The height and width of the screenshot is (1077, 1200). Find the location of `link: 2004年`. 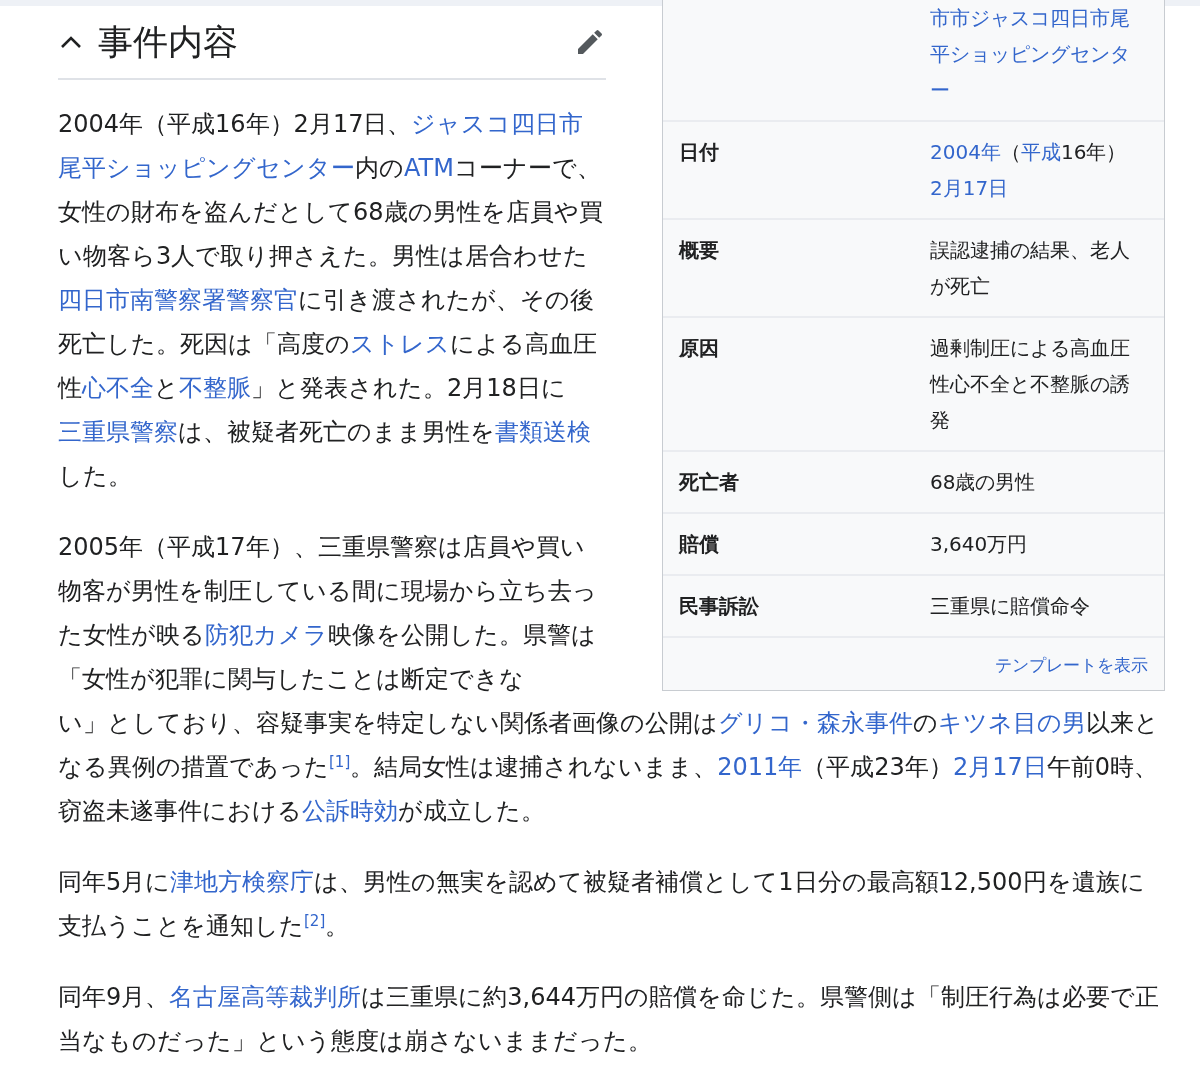

link: 2004年 is located at coordinates (965, 152).